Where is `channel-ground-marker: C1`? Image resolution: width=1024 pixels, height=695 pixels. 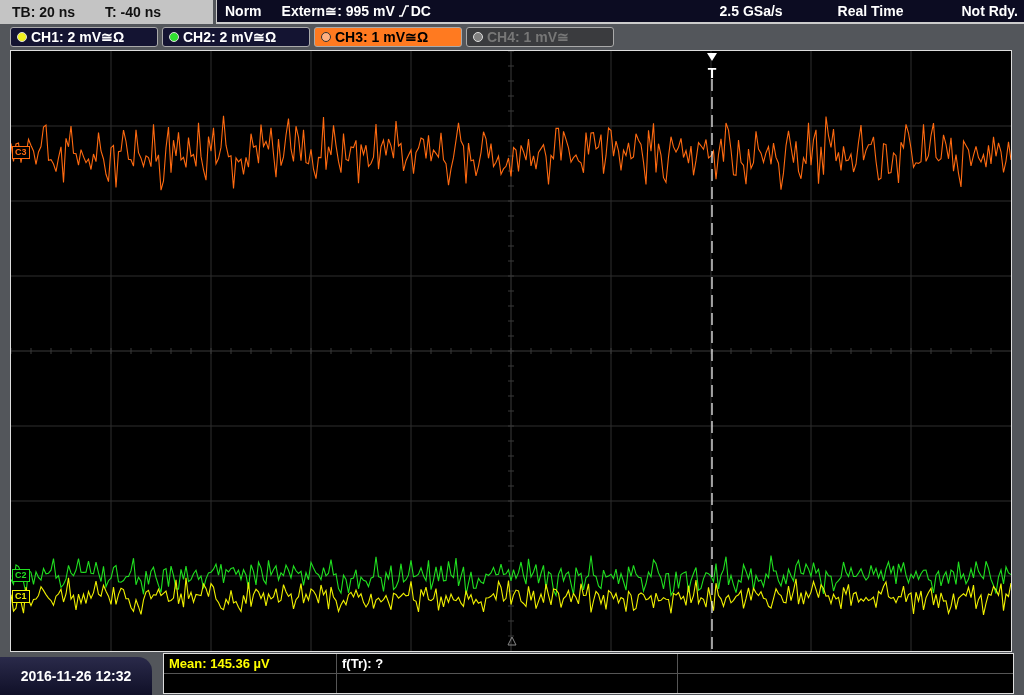 channel-ground-marker: C1 is located at coordinates (21, 596).